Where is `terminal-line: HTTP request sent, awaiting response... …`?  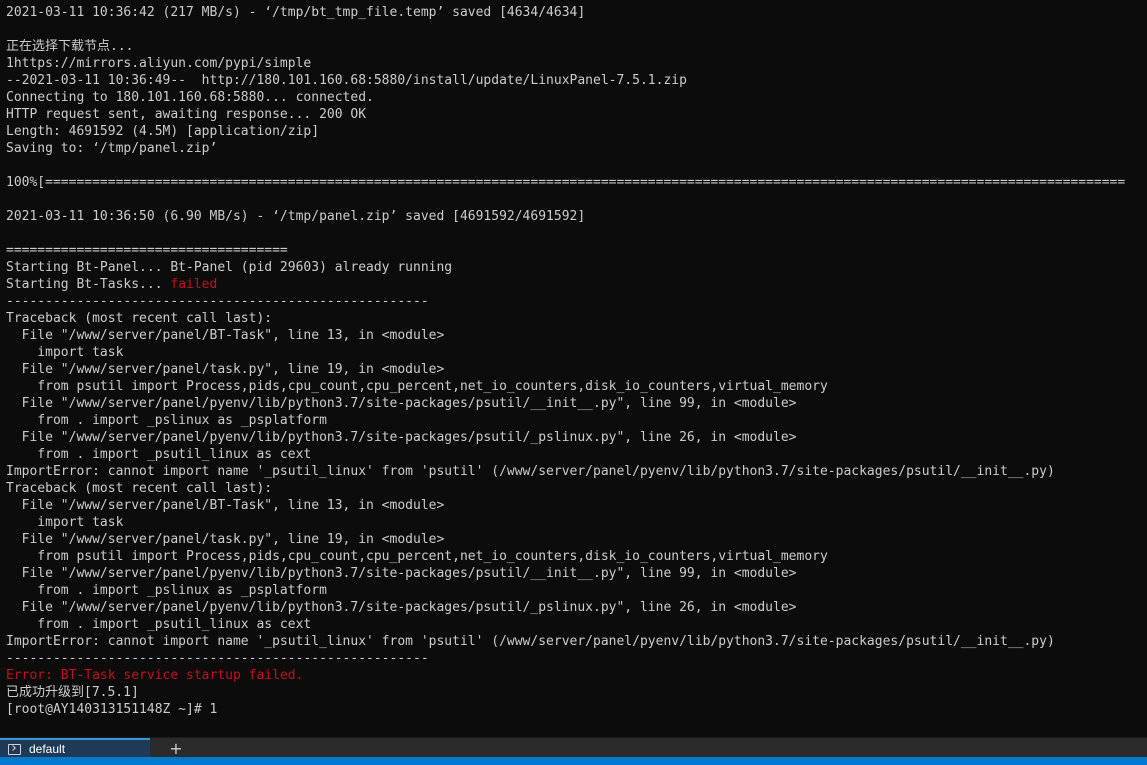
terminal-line: HTTP request sent, awaiting response... … is located at coordinates (565, 114).